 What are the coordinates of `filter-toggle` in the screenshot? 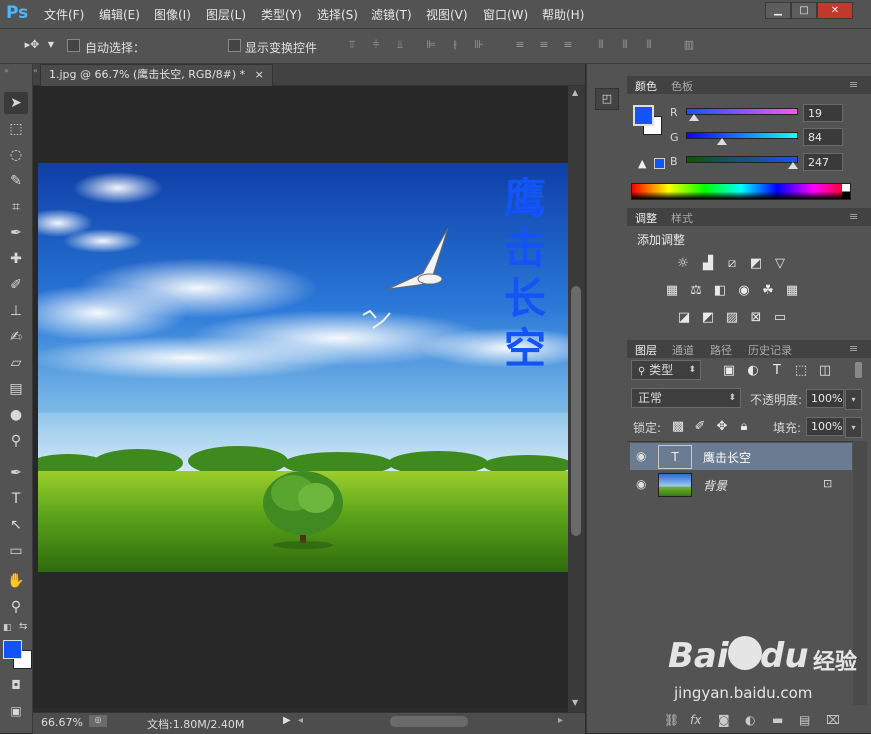 It's located at (858, 370).